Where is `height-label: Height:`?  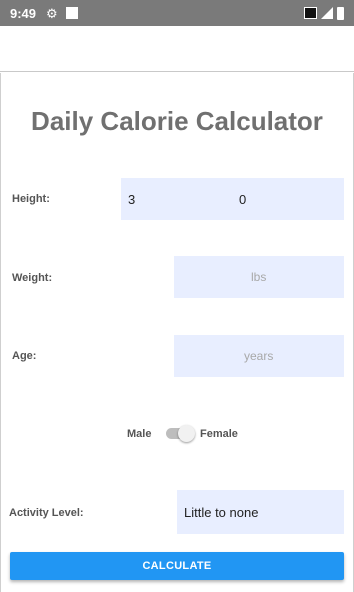
height-label: Height: is located at coordinates (31, 199).